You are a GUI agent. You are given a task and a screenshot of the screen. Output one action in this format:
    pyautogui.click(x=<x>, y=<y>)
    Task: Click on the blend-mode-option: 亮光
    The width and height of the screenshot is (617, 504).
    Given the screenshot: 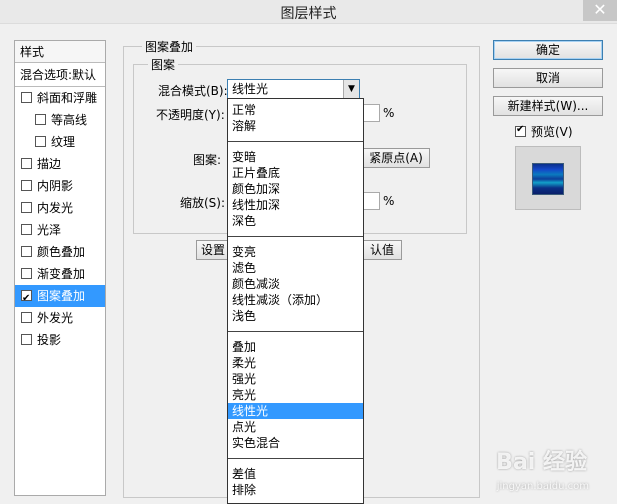 What is the action you would take?
    pyautogui.click(x=295, y=395)
    